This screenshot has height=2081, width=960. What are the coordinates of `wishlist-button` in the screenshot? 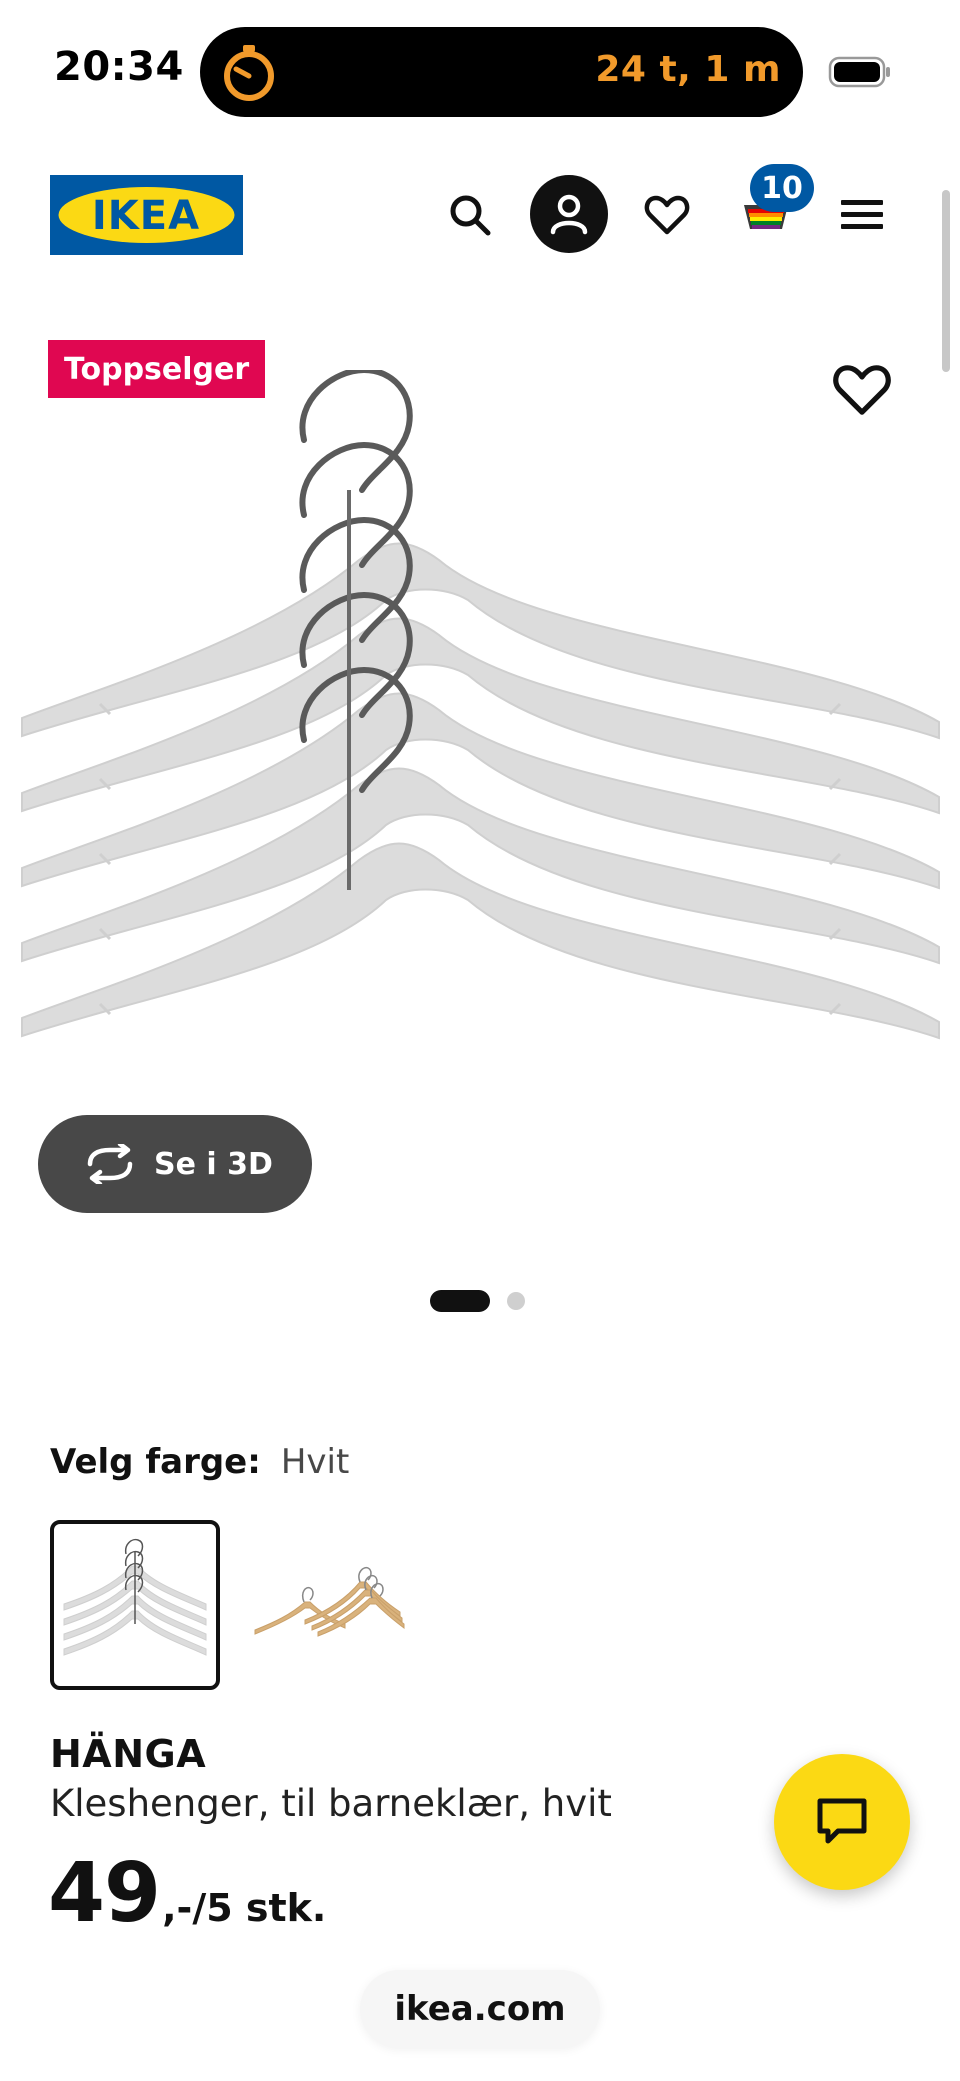 It's located at (667, 215).